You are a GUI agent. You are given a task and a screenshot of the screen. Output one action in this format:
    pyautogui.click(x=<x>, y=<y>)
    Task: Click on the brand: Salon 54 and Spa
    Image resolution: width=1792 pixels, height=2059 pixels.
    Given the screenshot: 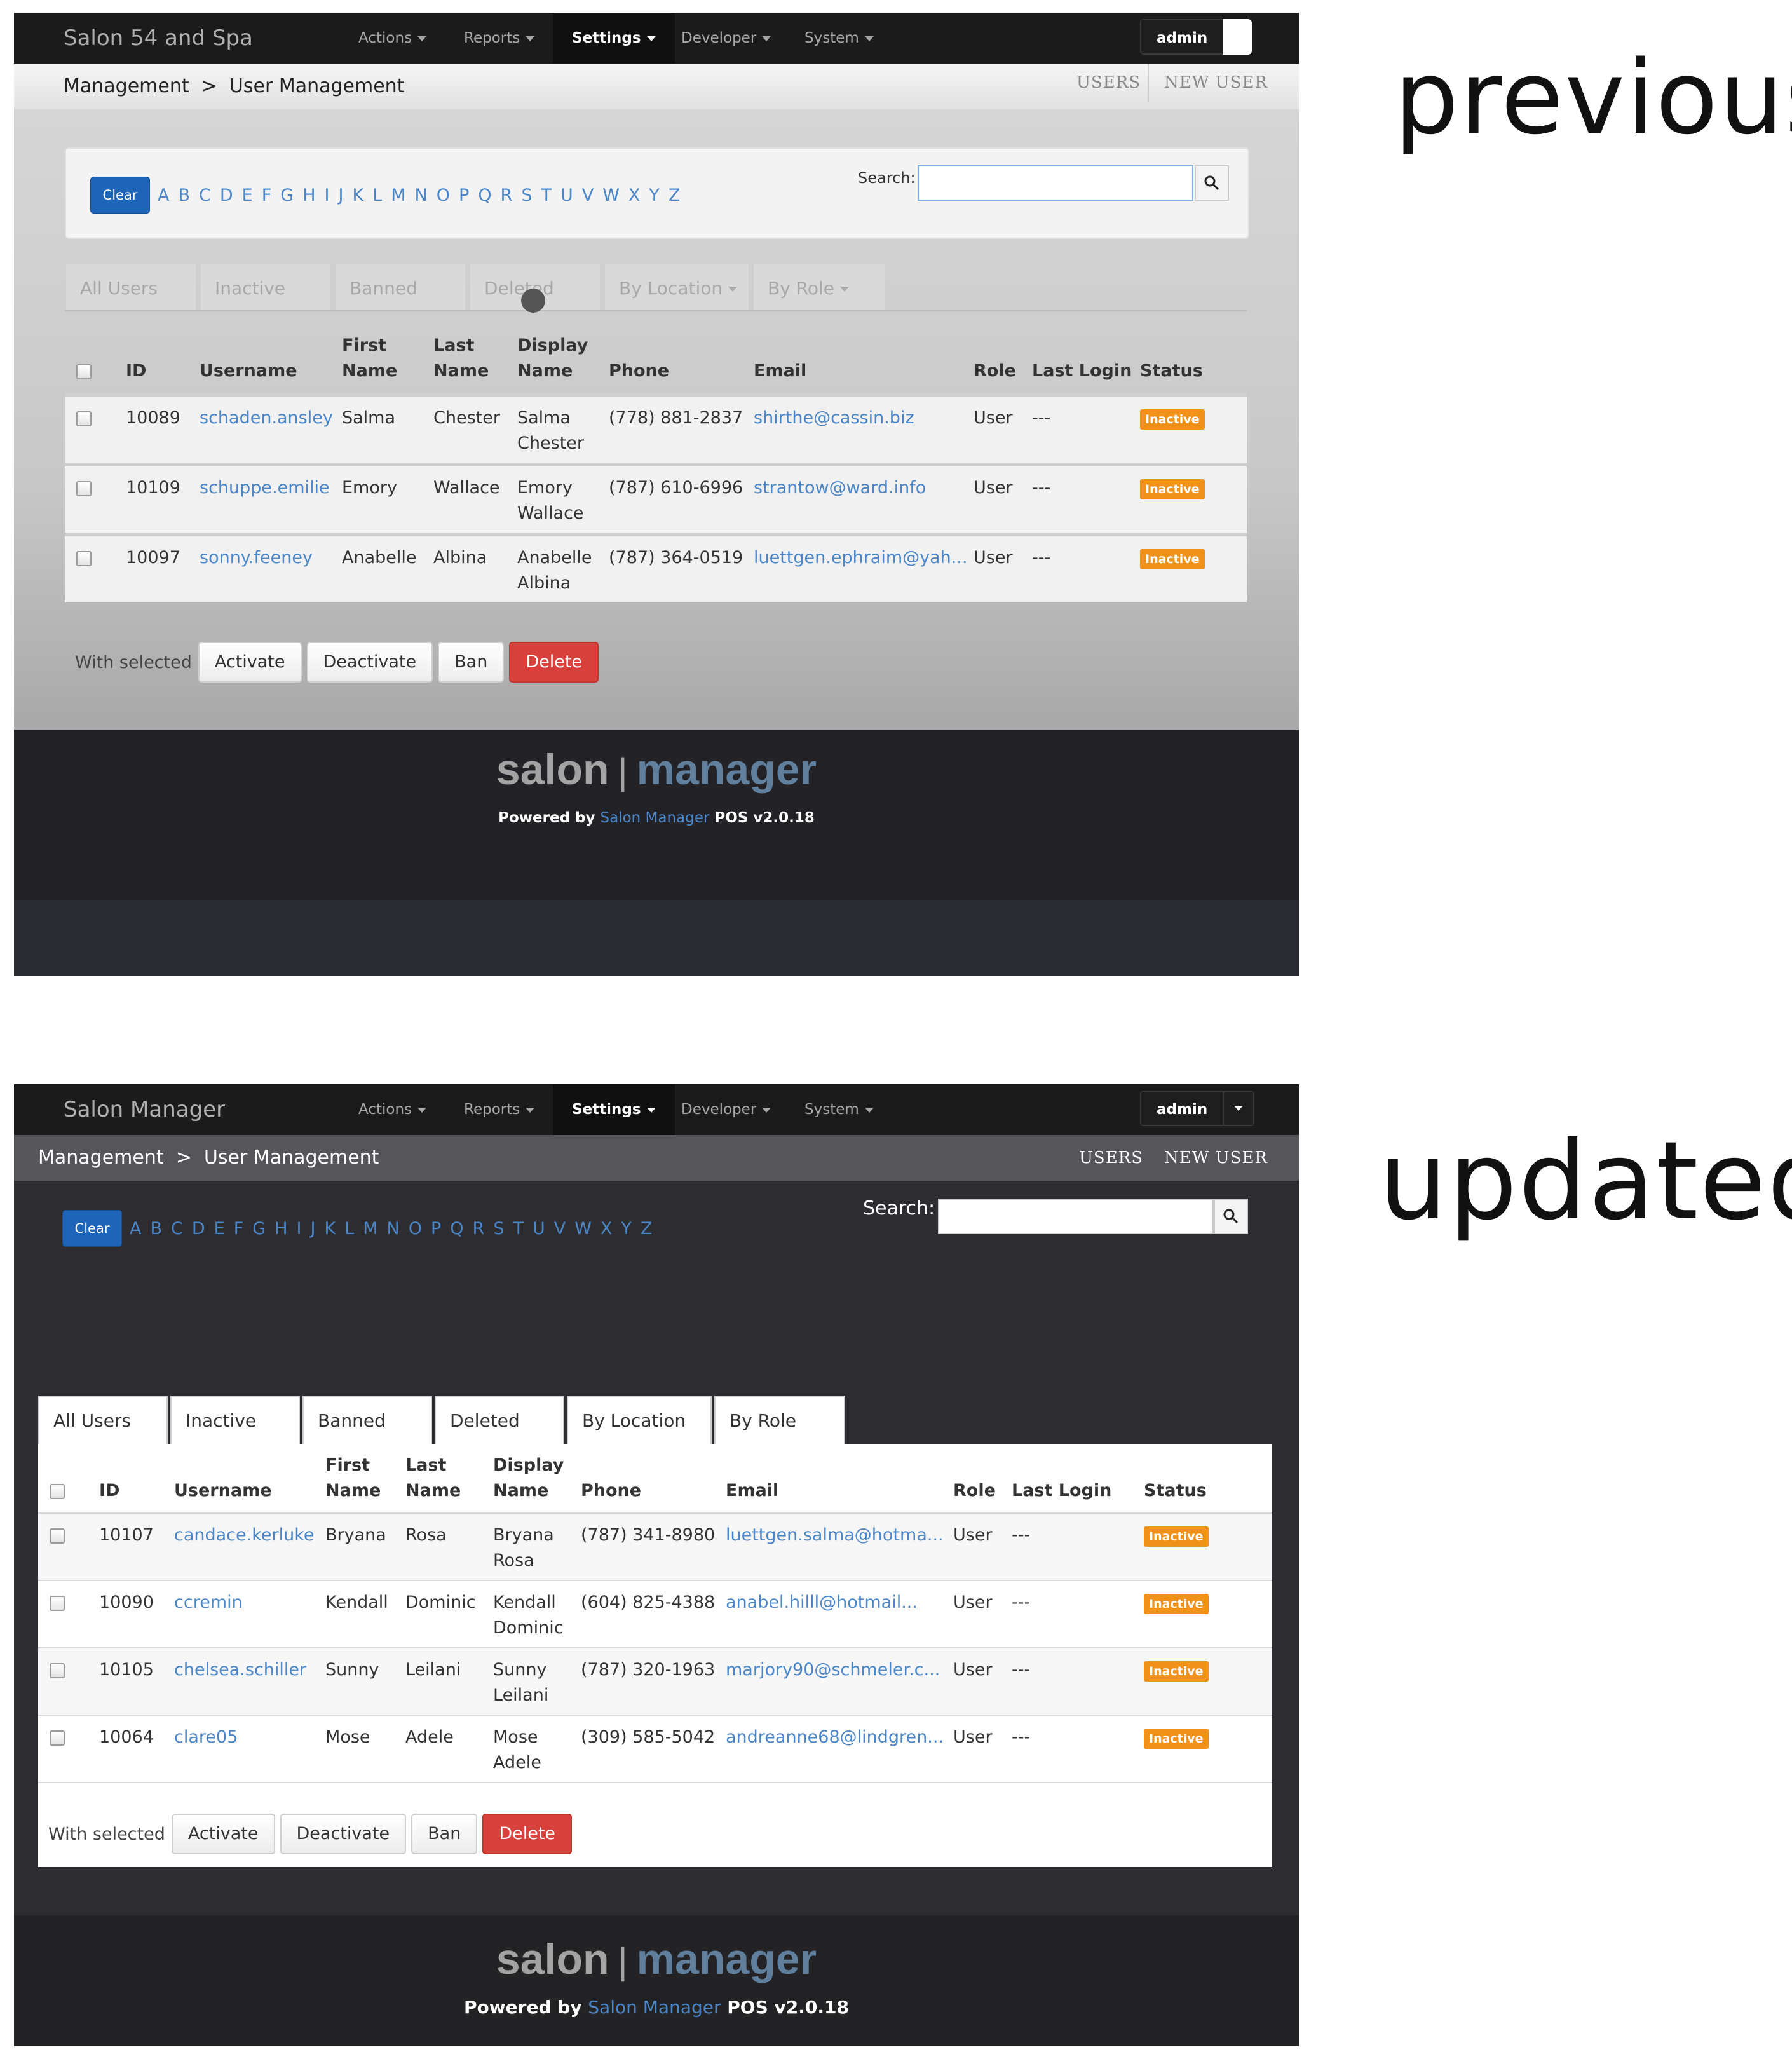 What is the action you would take?
    pyautogui.click(x=158, y=38)
    